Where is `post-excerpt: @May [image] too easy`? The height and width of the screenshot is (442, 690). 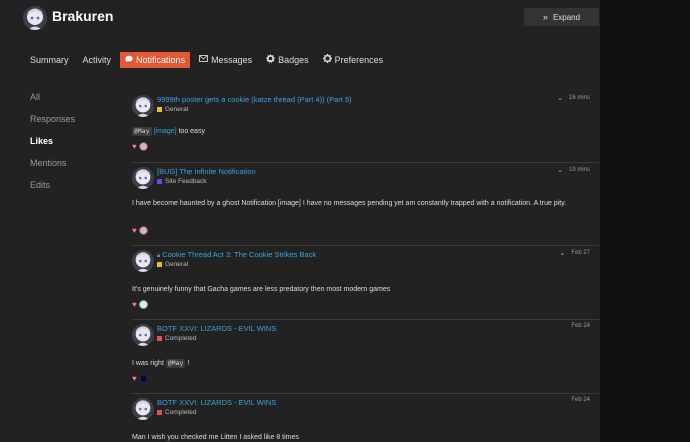 post-excerpt: @May [image] too easy is located at coordinates (362, 132).